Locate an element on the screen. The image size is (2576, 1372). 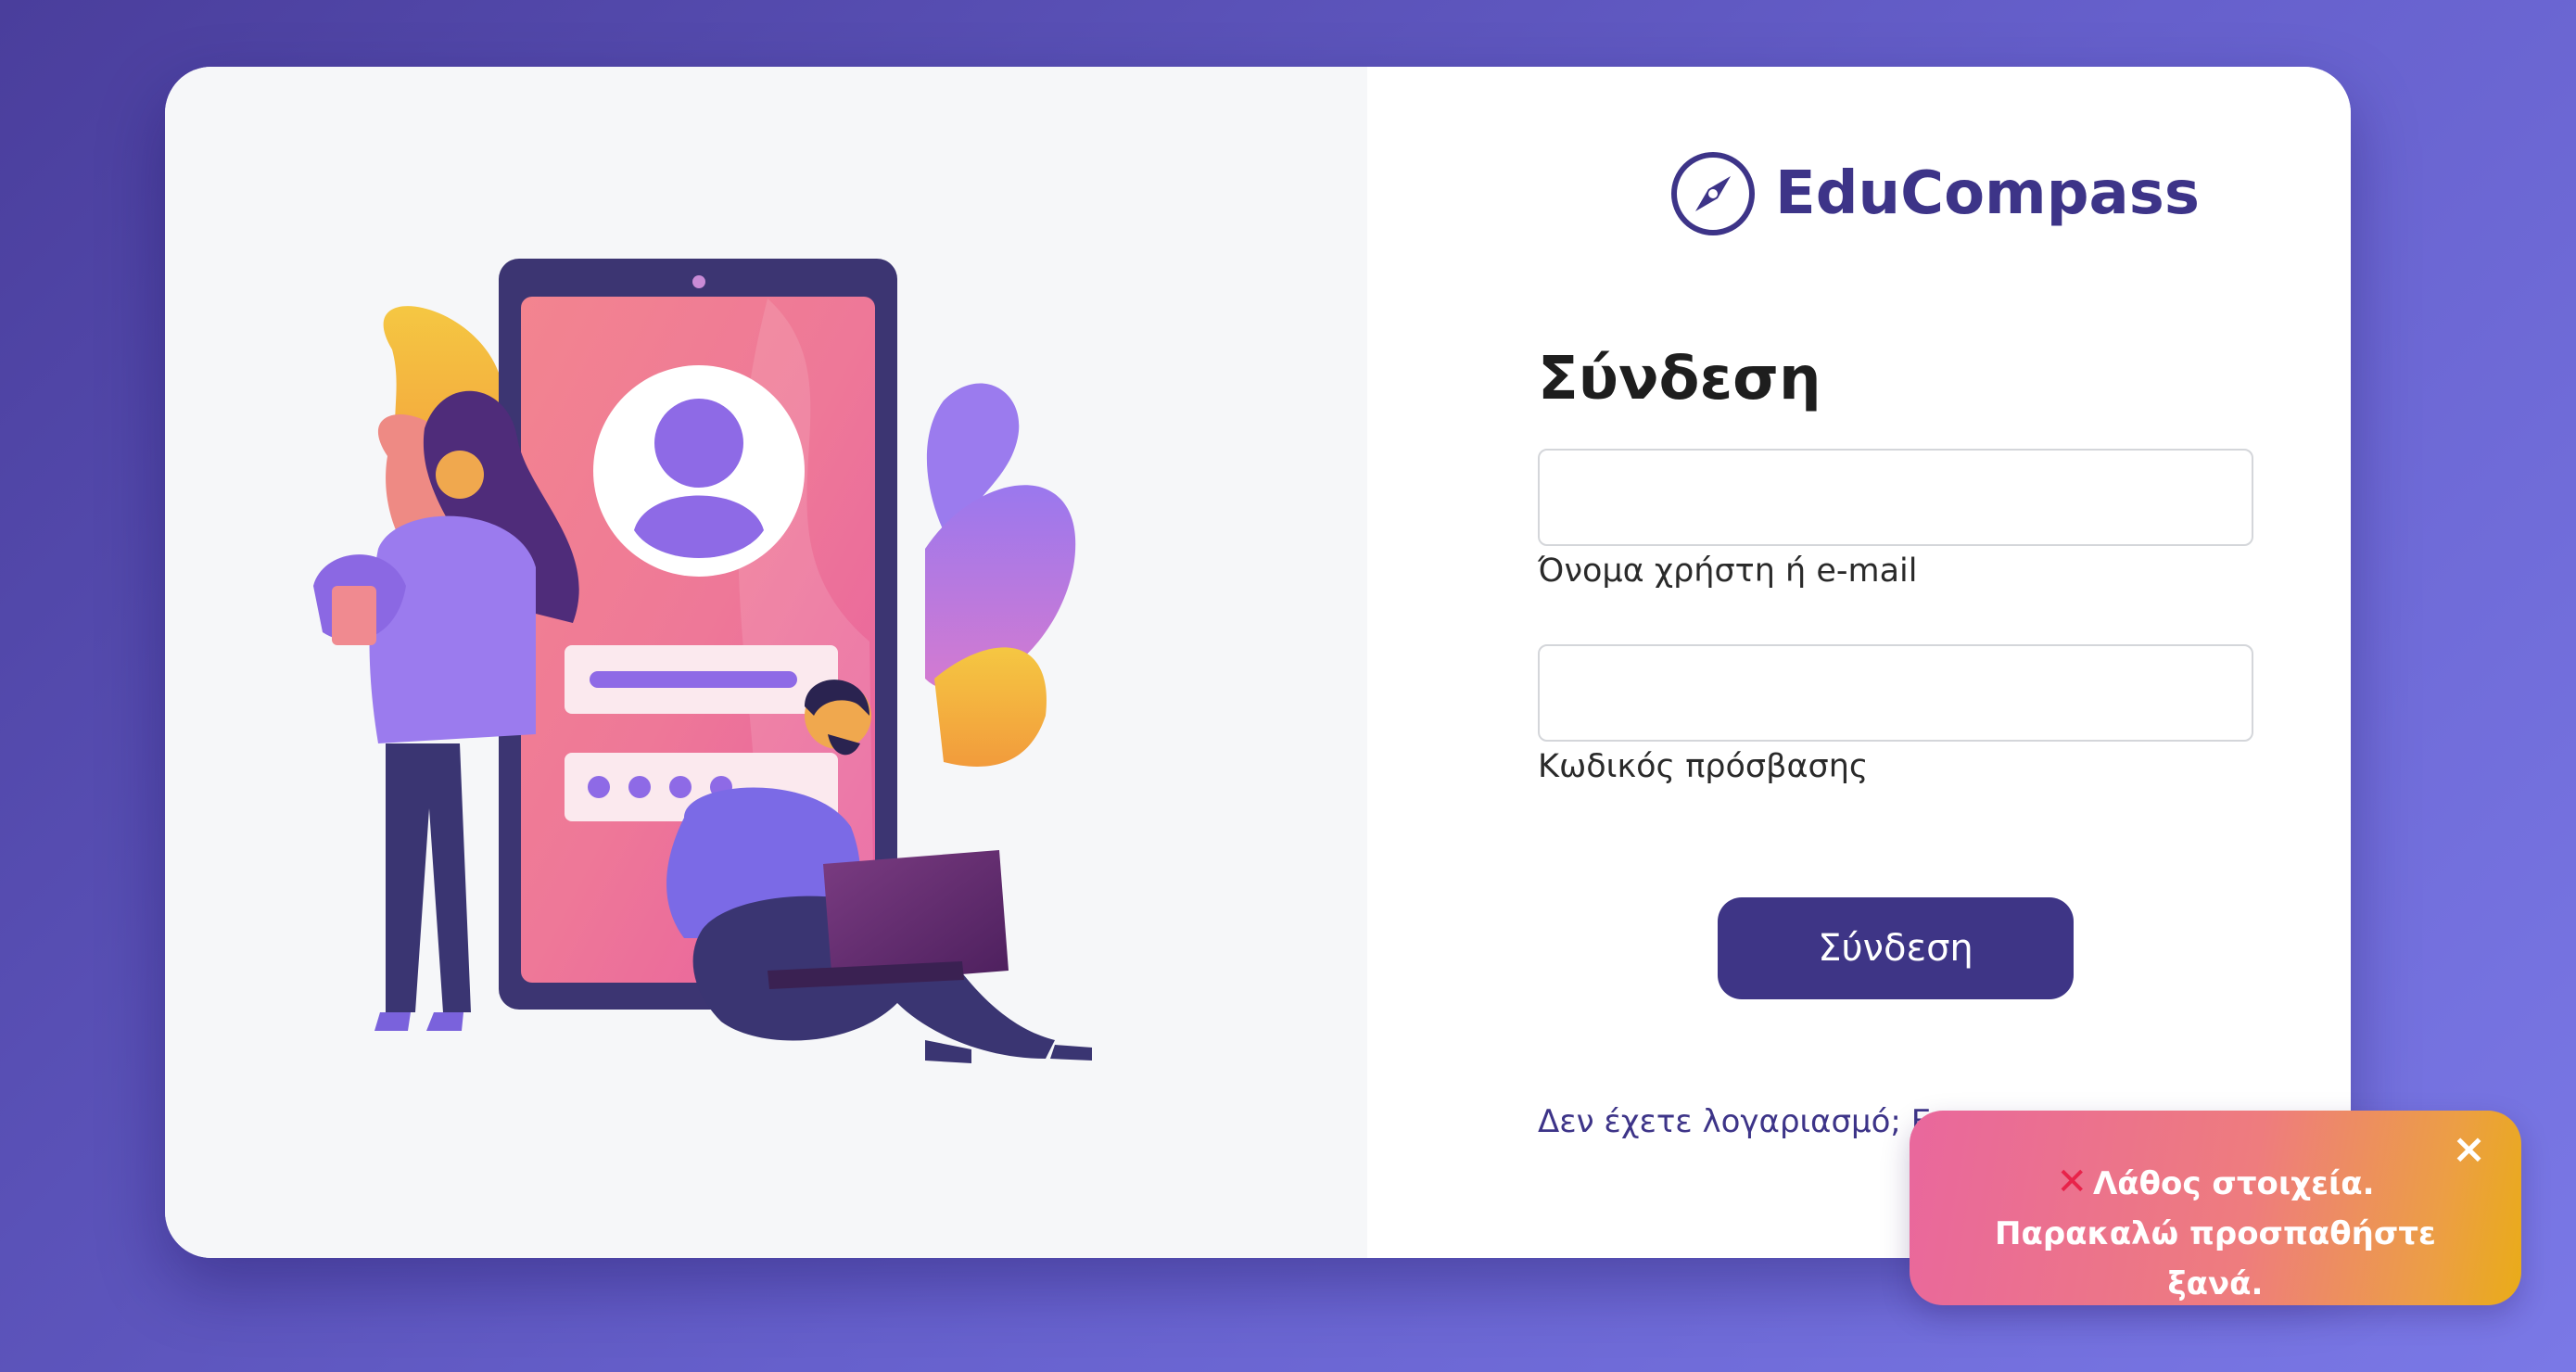
brand-name: EduCompass is located at coordinates (1987, 193).